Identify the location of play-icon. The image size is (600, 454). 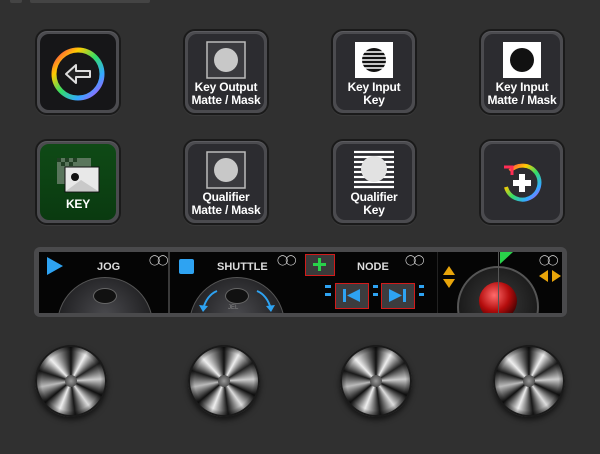
(55, 266).